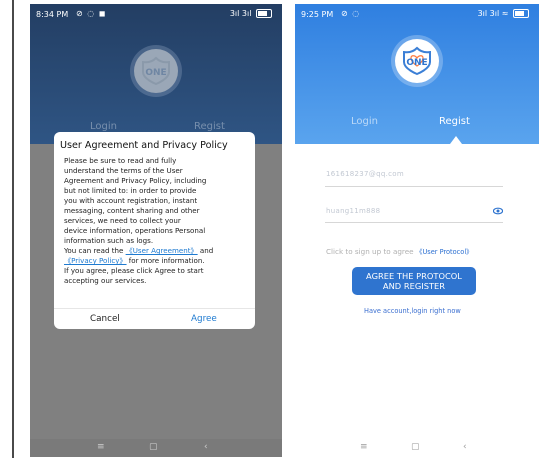  I want to click on status-notification-icons: ⊘ ◌, so click(349, 13).